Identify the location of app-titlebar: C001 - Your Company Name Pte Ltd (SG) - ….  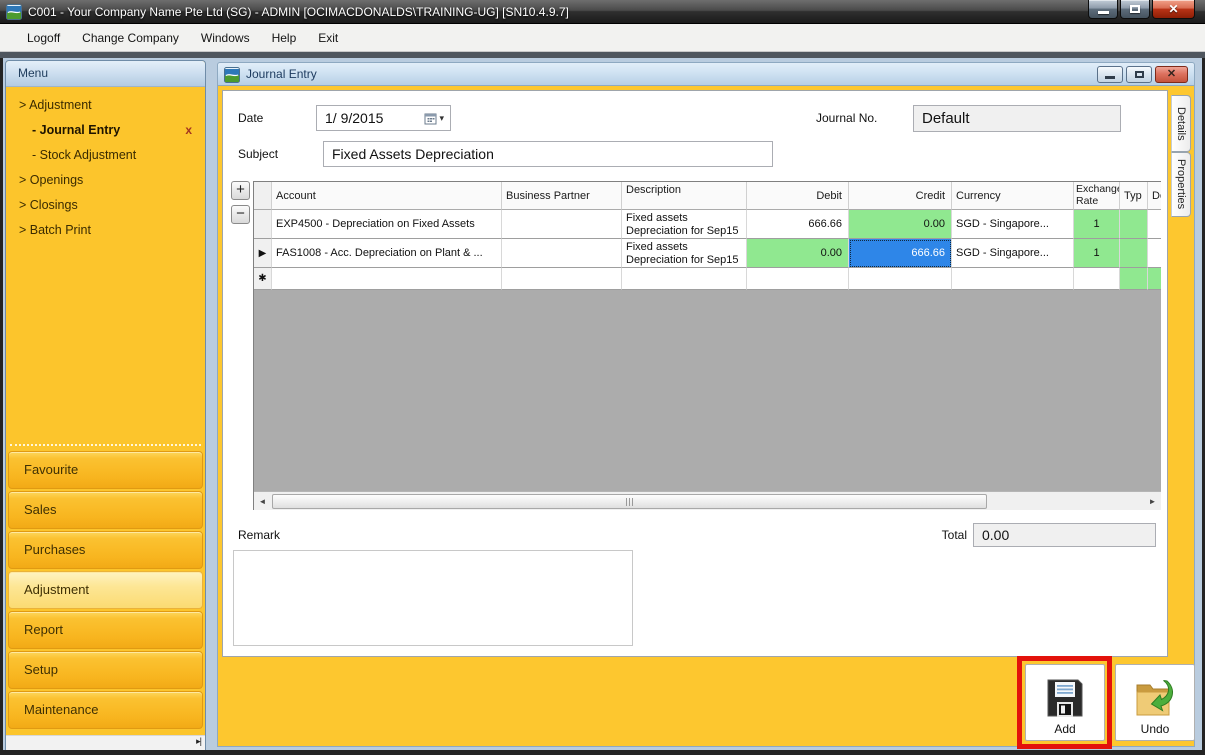
(602, 12).